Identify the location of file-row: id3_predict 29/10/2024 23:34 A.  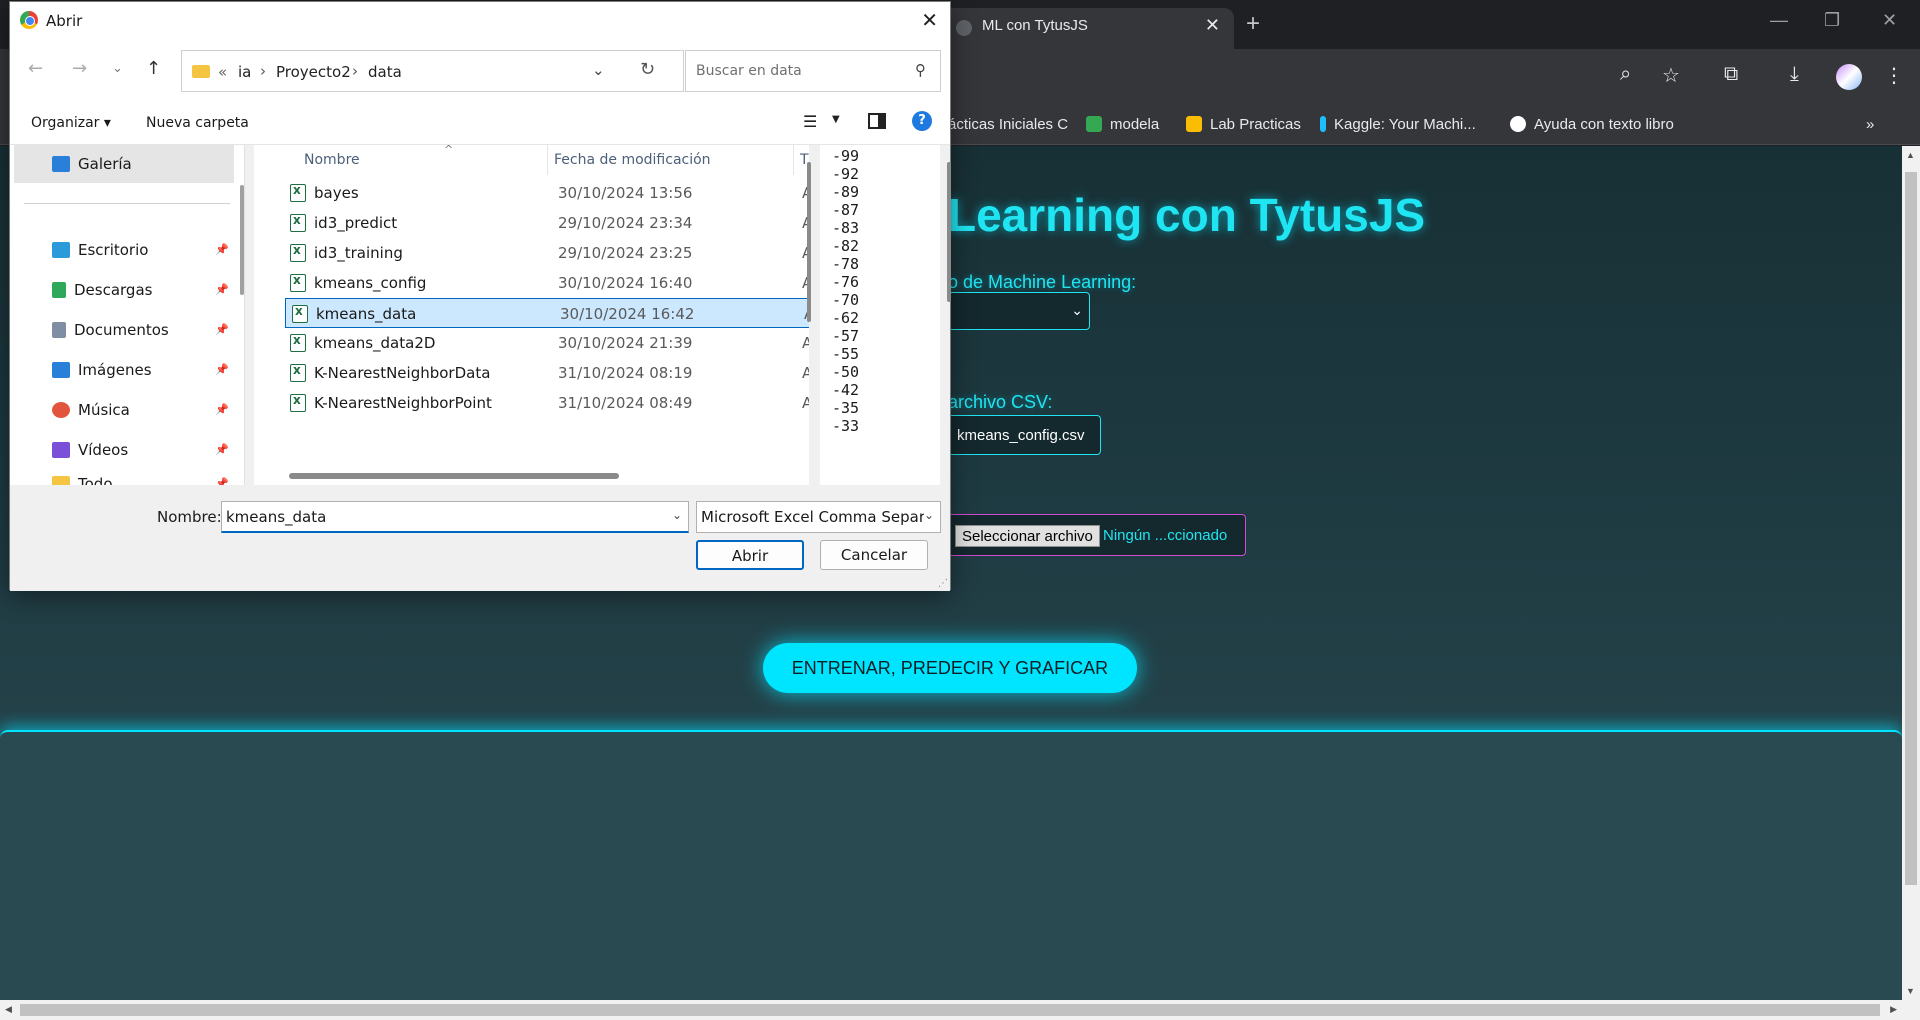
(546, 223).